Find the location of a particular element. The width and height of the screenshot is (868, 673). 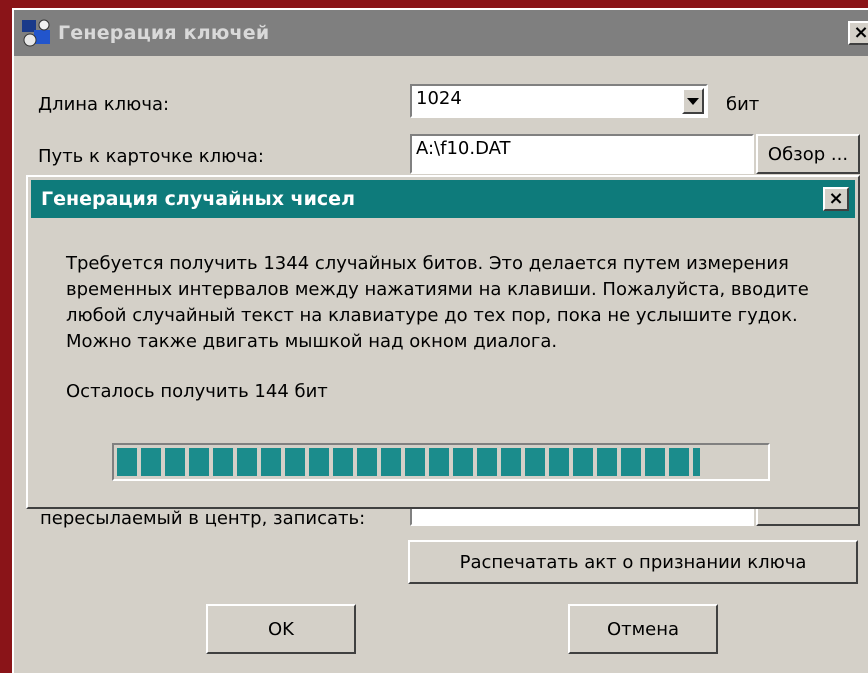

dialog-title-bar: Генерация случайных чисел × is located at coordinates (443, 199).